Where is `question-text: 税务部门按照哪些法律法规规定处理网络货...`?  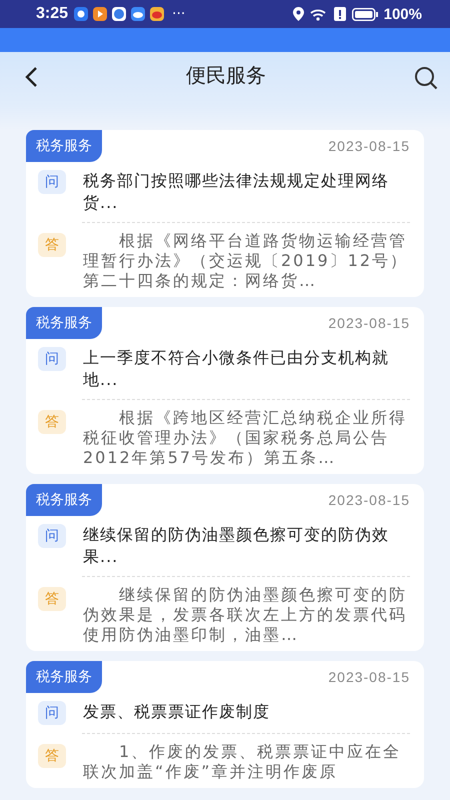 question-text: 税务部门按照哪些法律法规规定处理网络货... is located at coordinates (236, 192).